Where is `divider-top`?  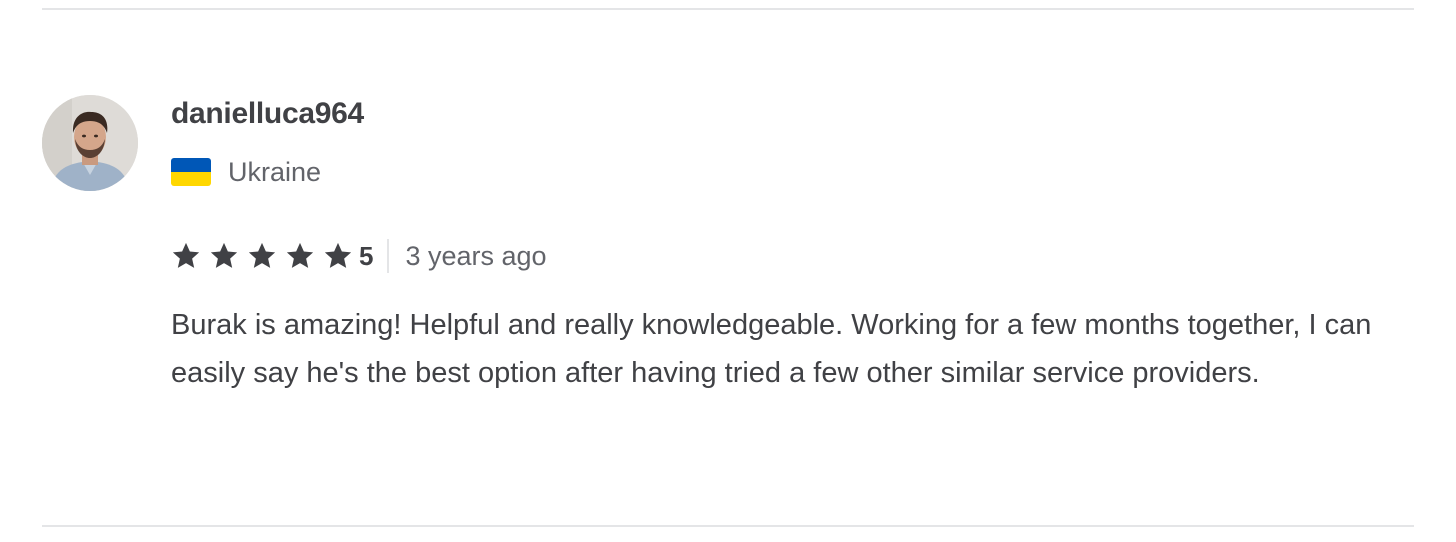
divider-top is located at coordinates (728, 9).